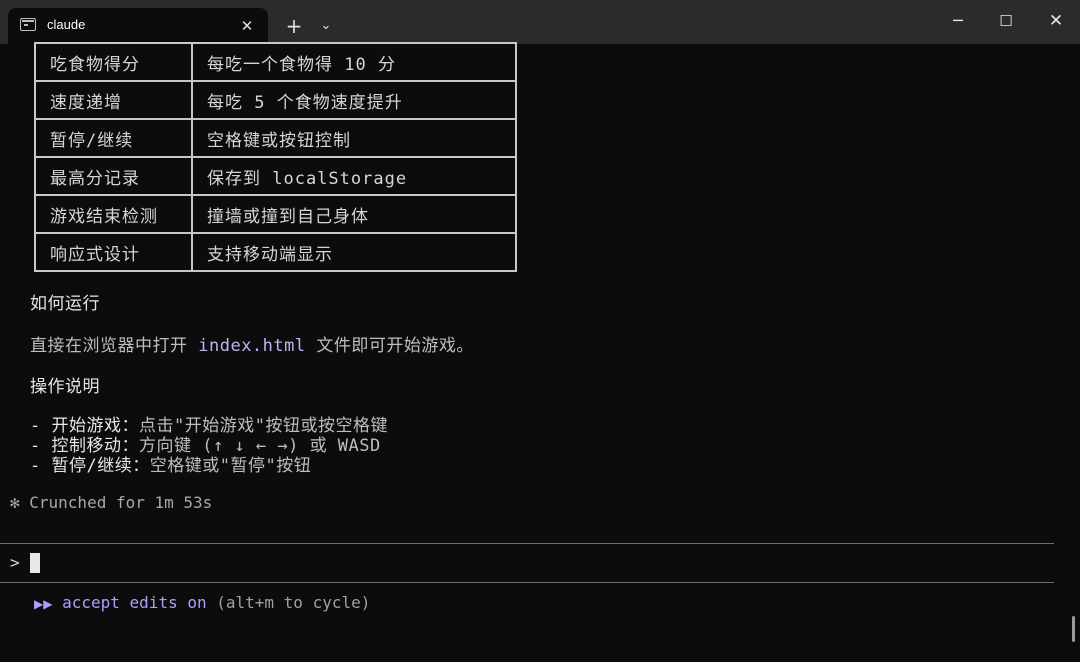  Describe the element at coordinates (113, 252) in the screenshot. I see `feature-cell: 响应式设计` at that location.